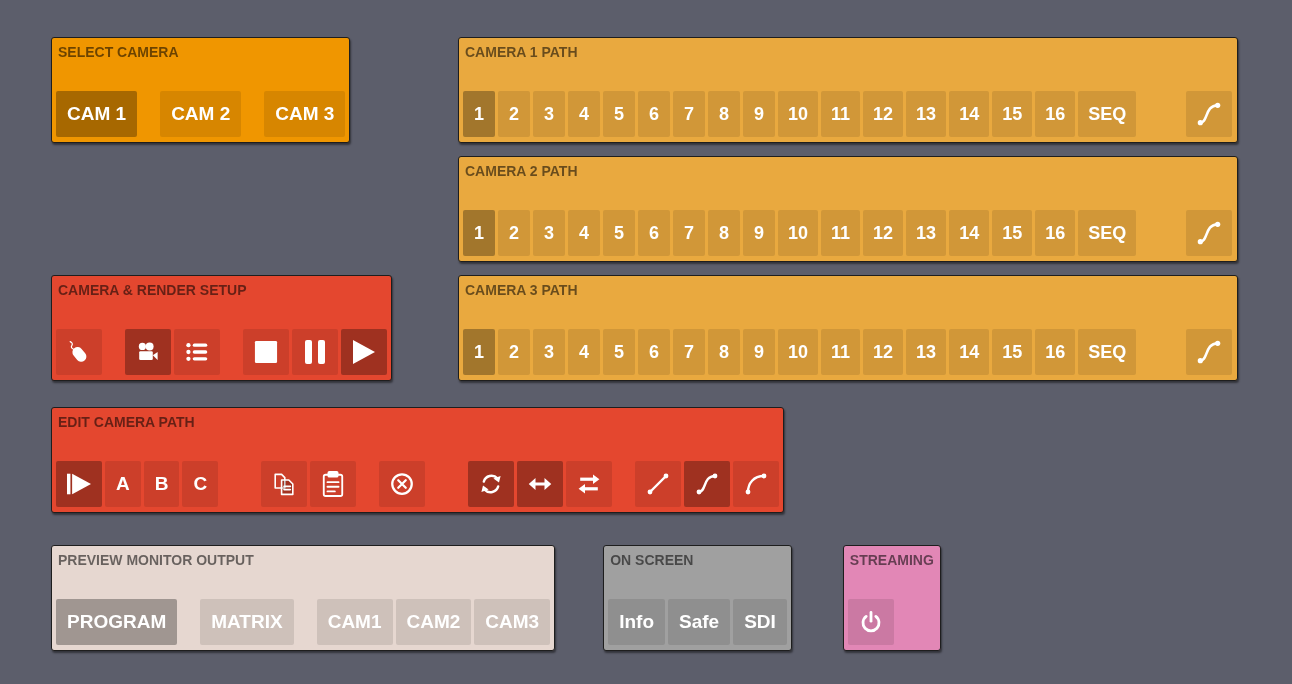 The height and width of the screenshot is (684, 1292). I want to click on panel-title: CAMERA 2 PATH, so click(521, 171).